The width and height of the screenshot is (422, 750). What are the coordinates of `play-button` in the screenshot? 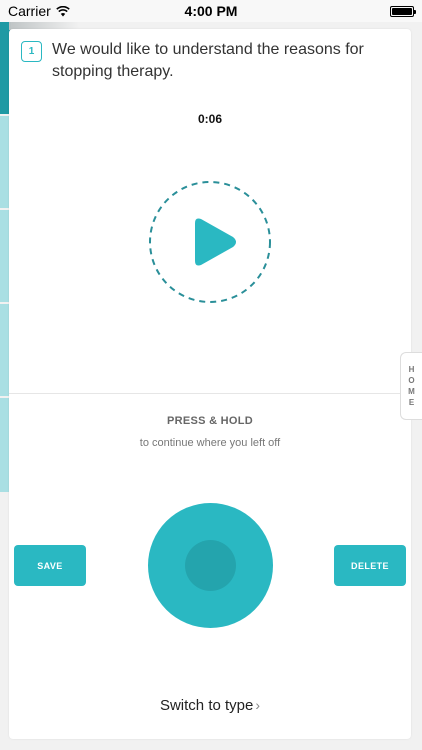 It's located at (210, 242).